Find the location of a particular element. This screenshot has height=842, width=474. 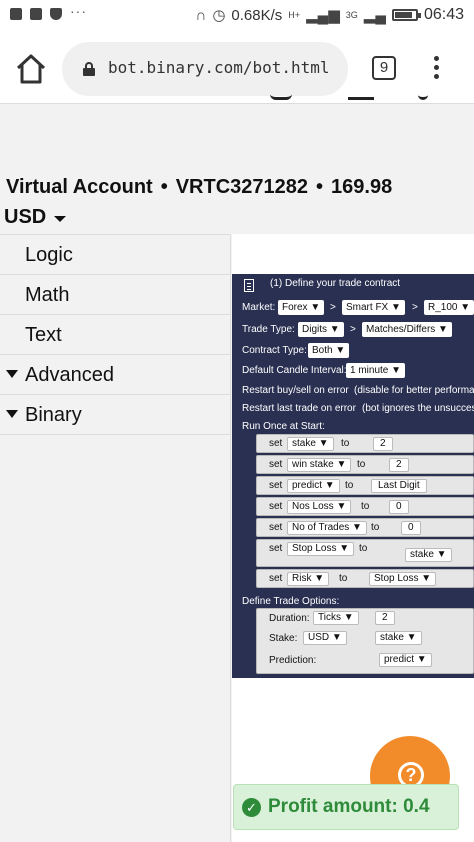

status-right: ∩ ◷ 0.68K/s H+ ▂▄▆ 3G ▂▄ 06:43 is located at coordinates (330, 15).